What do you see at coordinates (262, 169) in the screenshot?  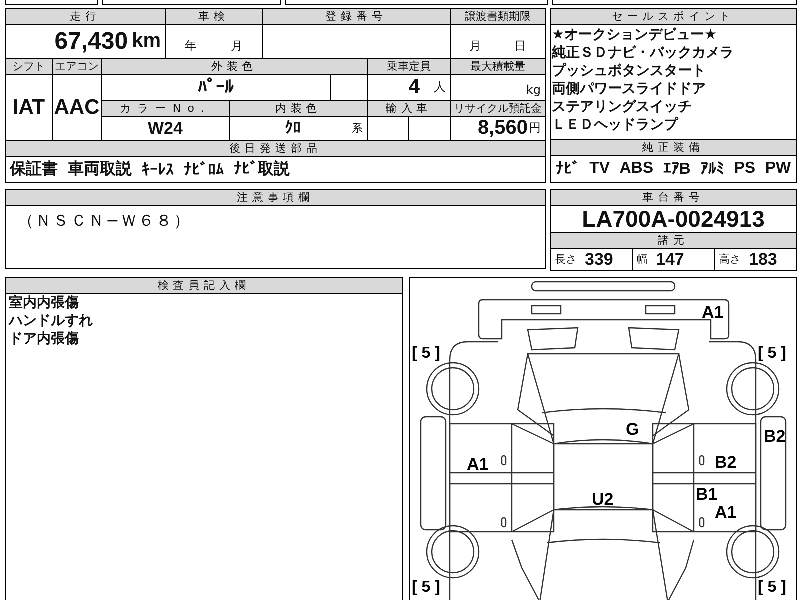 I see `part-item: ﾅﾋﾞ取説` at bounding box center [262, 169].